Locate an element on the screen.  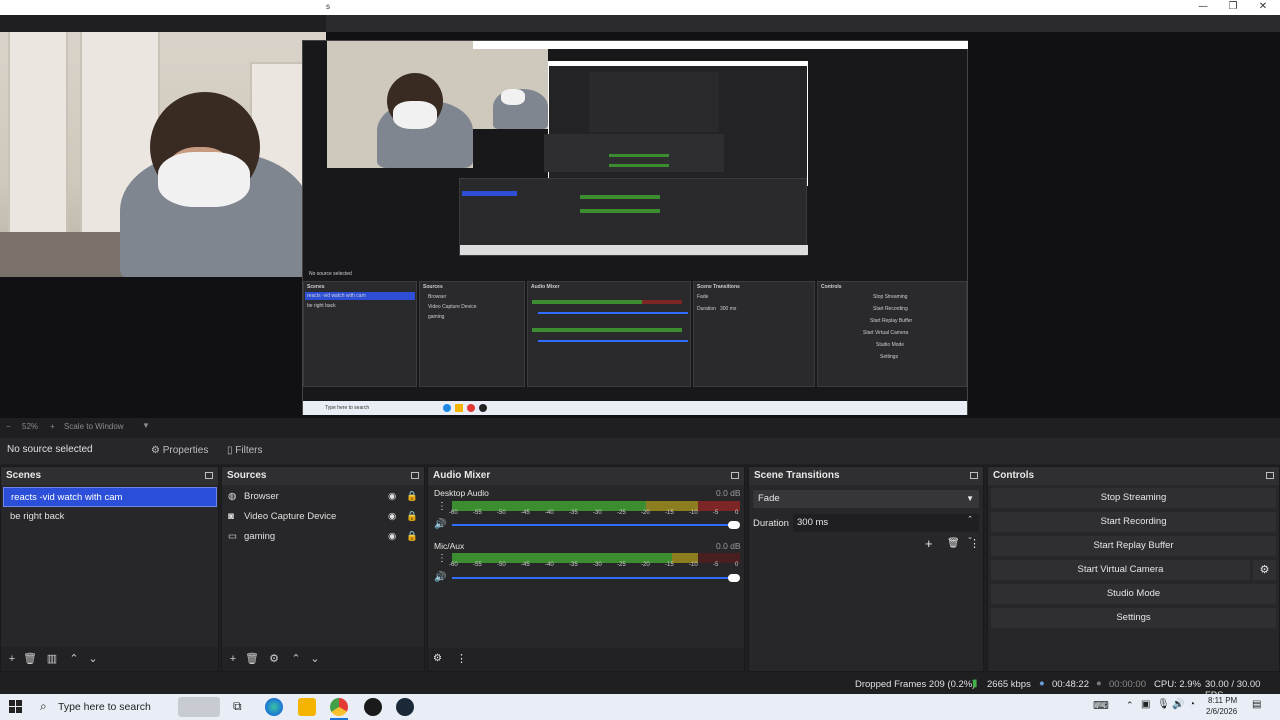
task-view-icon: ⧉ is located at coordinates (237, 706).